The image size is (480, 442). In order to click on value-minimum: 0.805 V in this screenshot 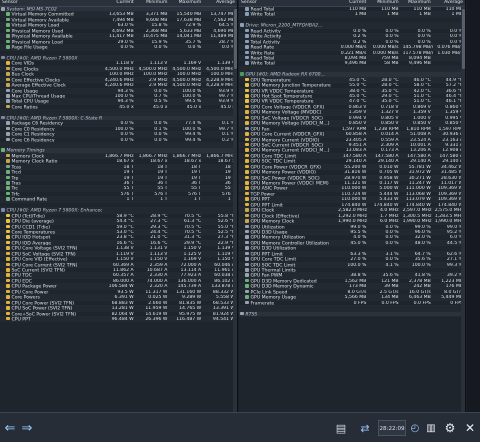, I will do `click(389, 118)`.